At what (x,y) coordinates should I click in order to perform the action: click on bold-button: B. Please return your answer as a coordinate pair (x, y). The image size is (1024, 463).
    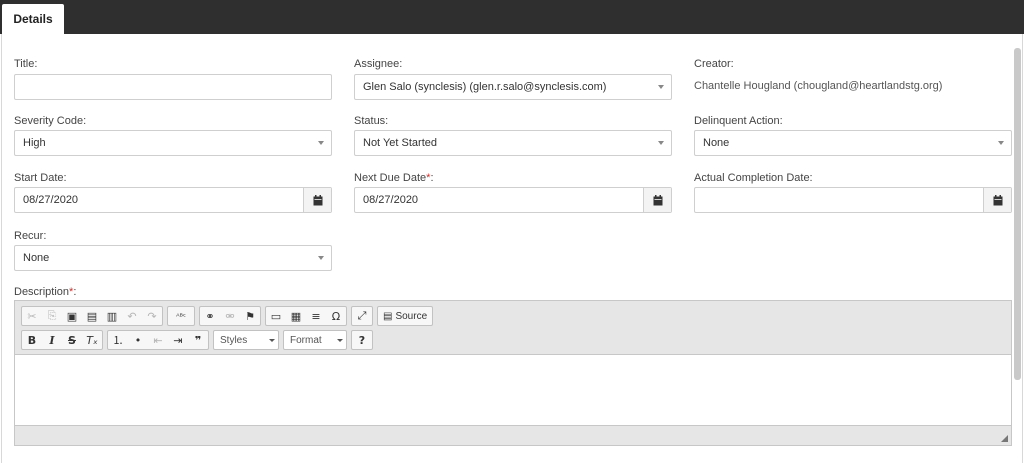
    Looking at the image, I should click on (32, 340).